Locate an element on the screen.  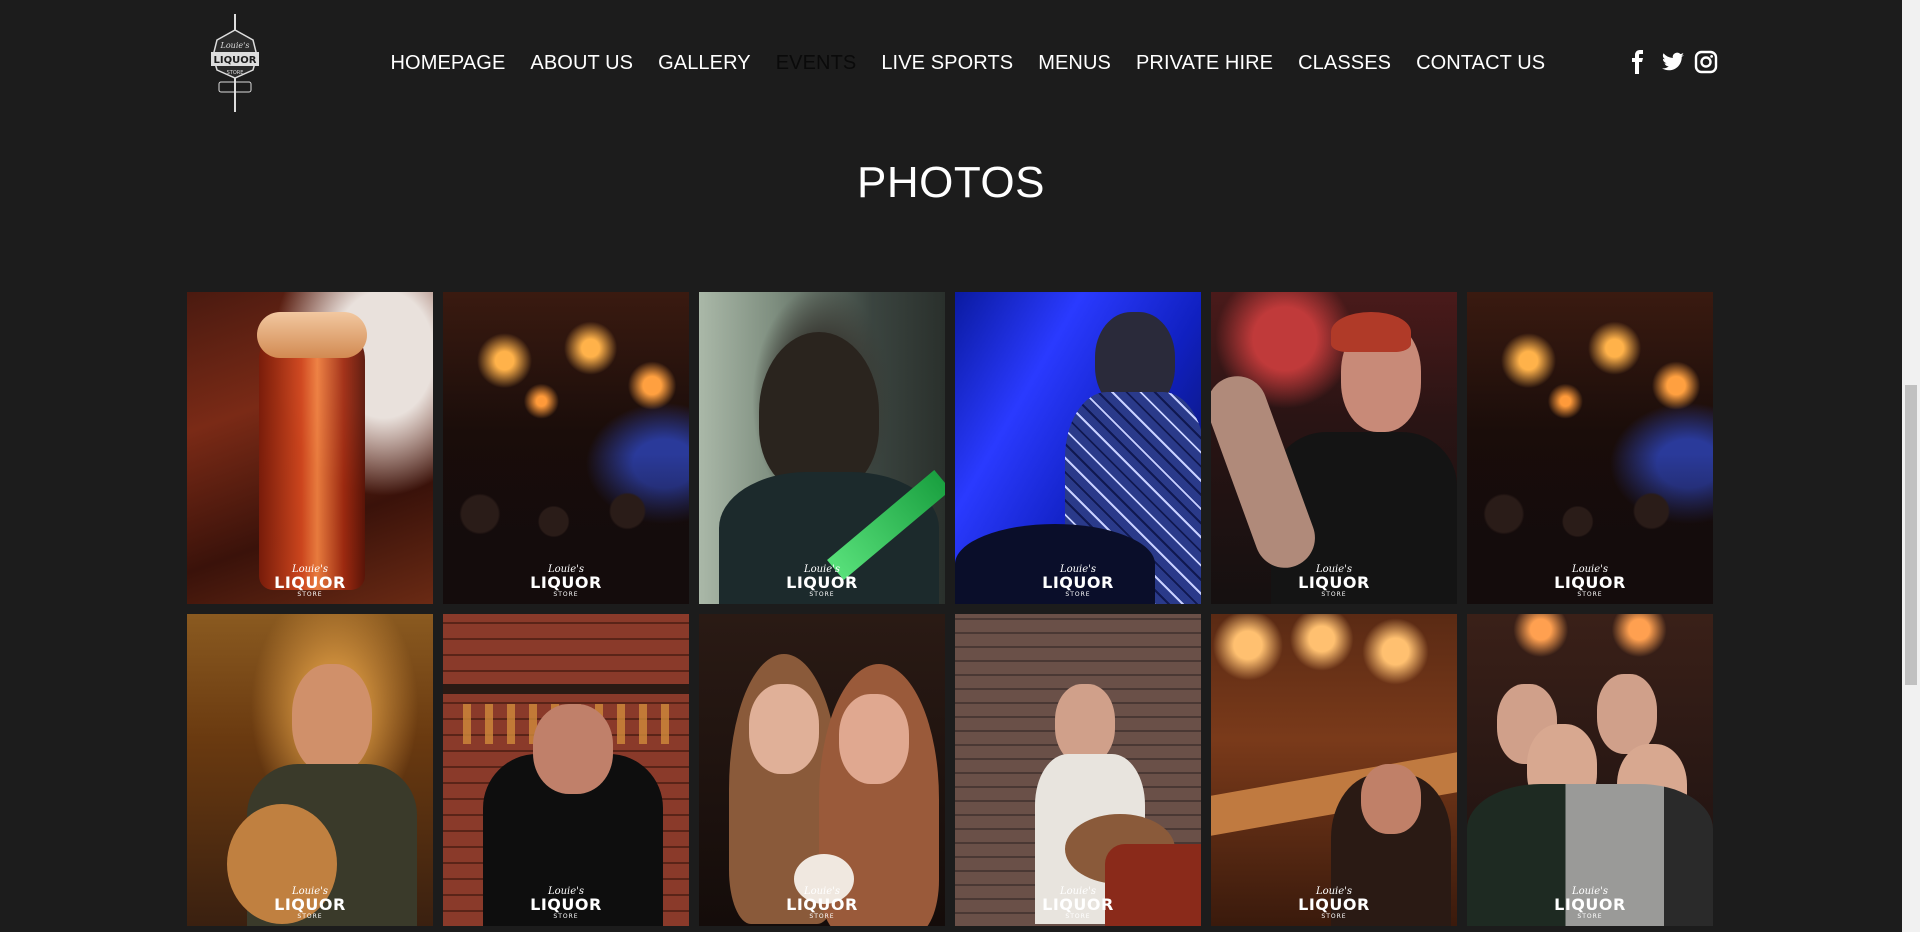
nav-item-menus: MENUS is located at coordinates (1075, 63).